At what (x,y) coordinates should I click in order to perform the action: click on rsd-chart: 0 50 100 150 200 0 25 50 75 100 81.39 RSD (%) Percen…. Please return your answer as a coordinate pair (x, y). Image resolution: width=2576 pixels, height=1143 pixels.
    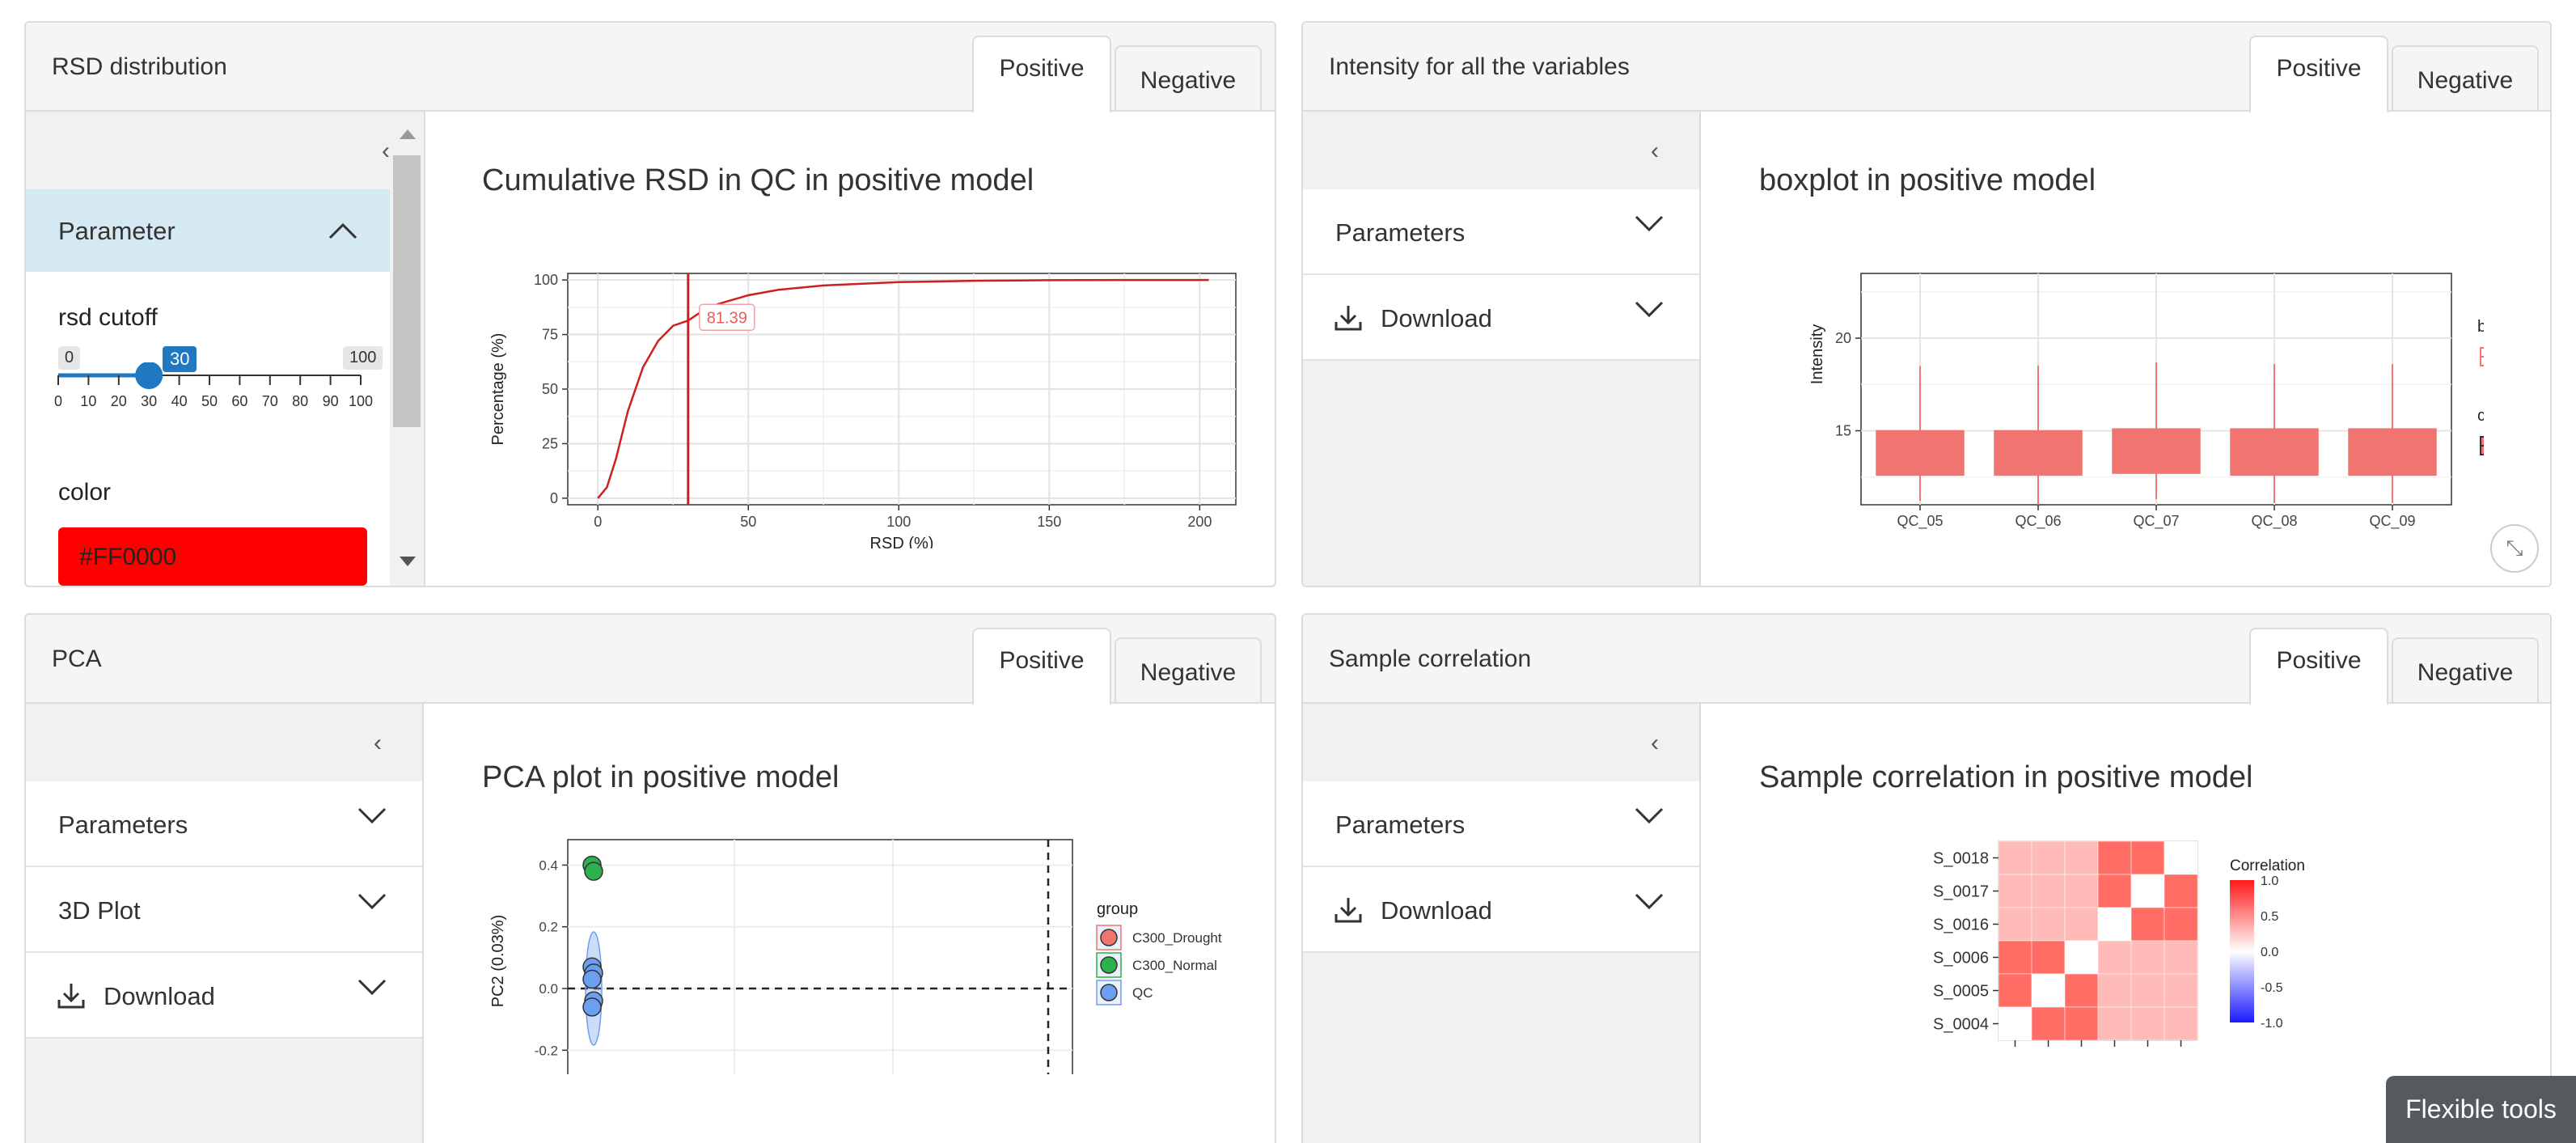
    Looking at the image, I should click on (863, 410).